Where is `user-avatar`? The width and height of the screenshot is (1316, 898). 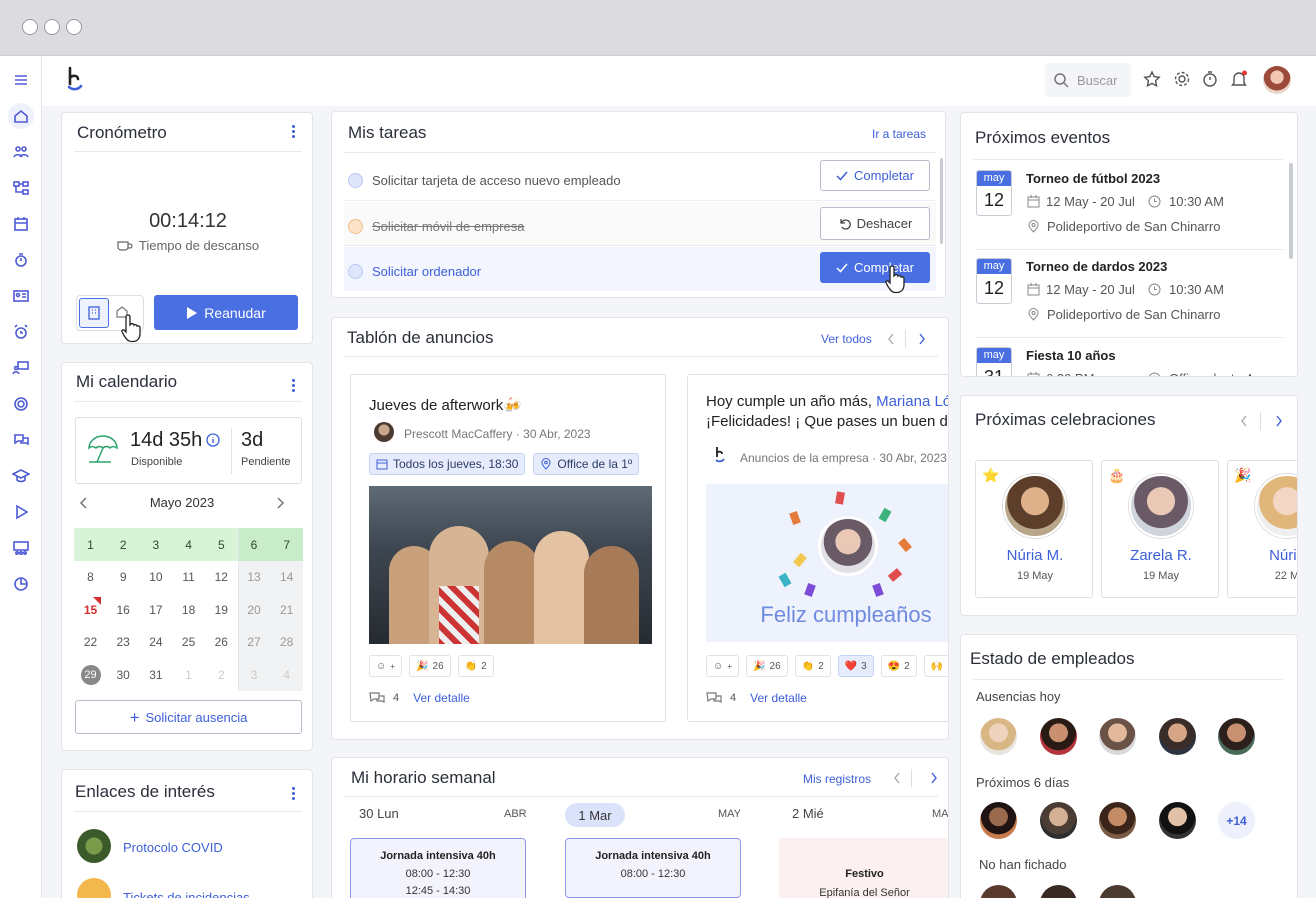 user-avatar is located at coordinates (1277, 80).